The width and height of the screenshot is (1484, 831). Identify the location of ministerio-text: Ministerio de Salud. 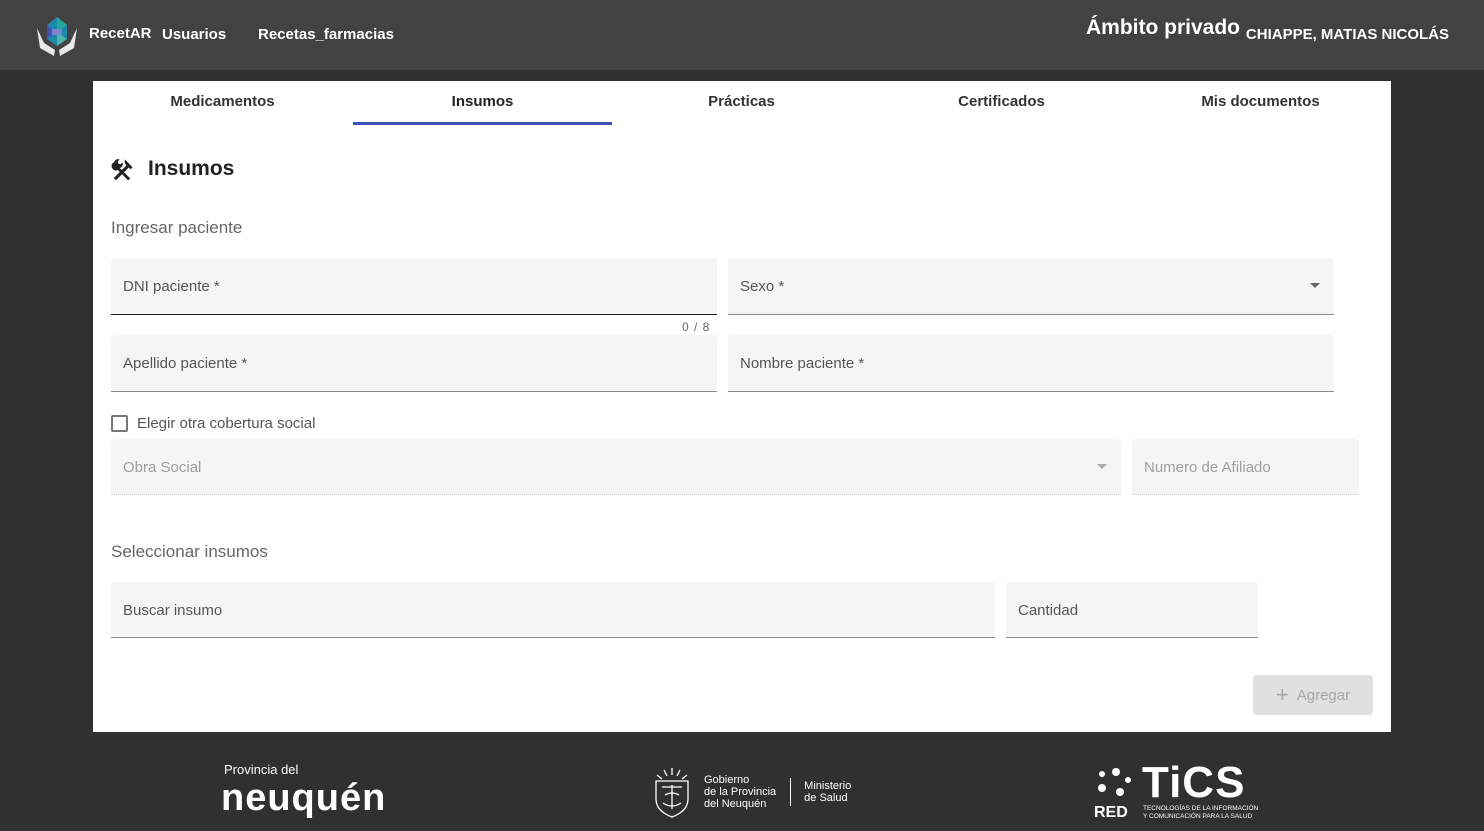
(828, 792).